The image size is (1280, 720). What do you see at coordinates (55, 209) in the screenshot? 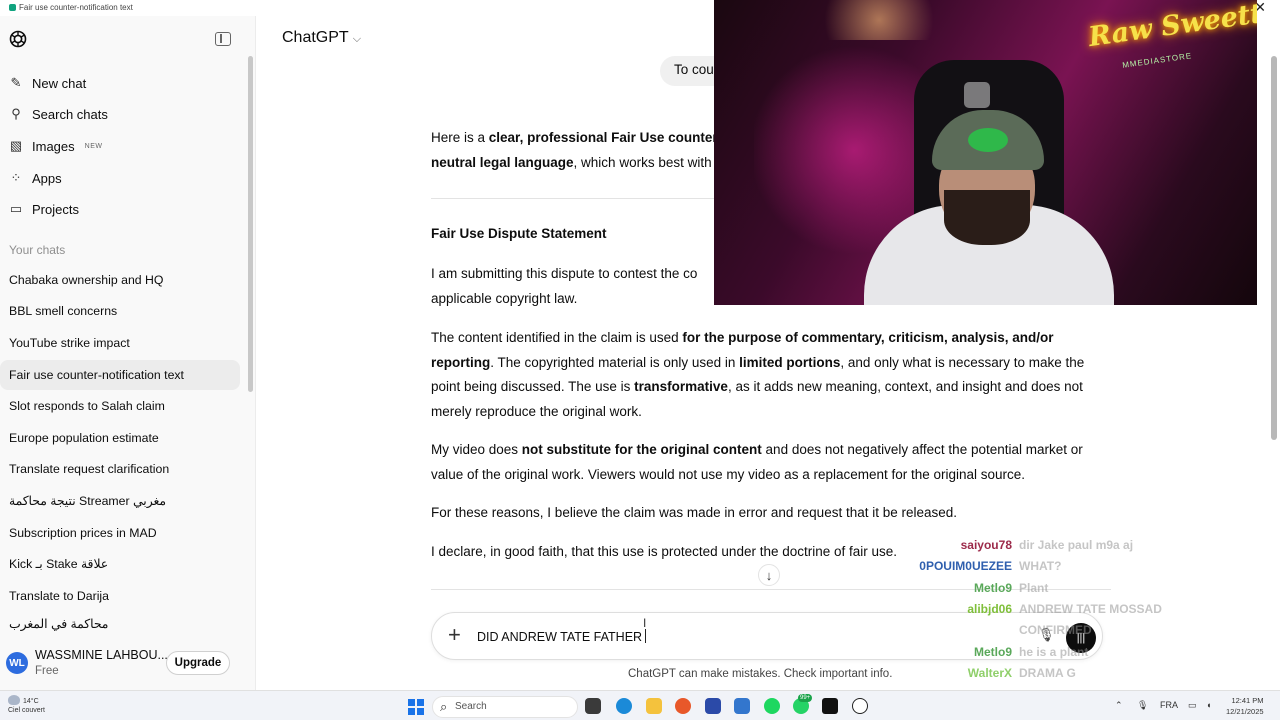
I see `nav-label: Projects` at bounding box center [55, 209].